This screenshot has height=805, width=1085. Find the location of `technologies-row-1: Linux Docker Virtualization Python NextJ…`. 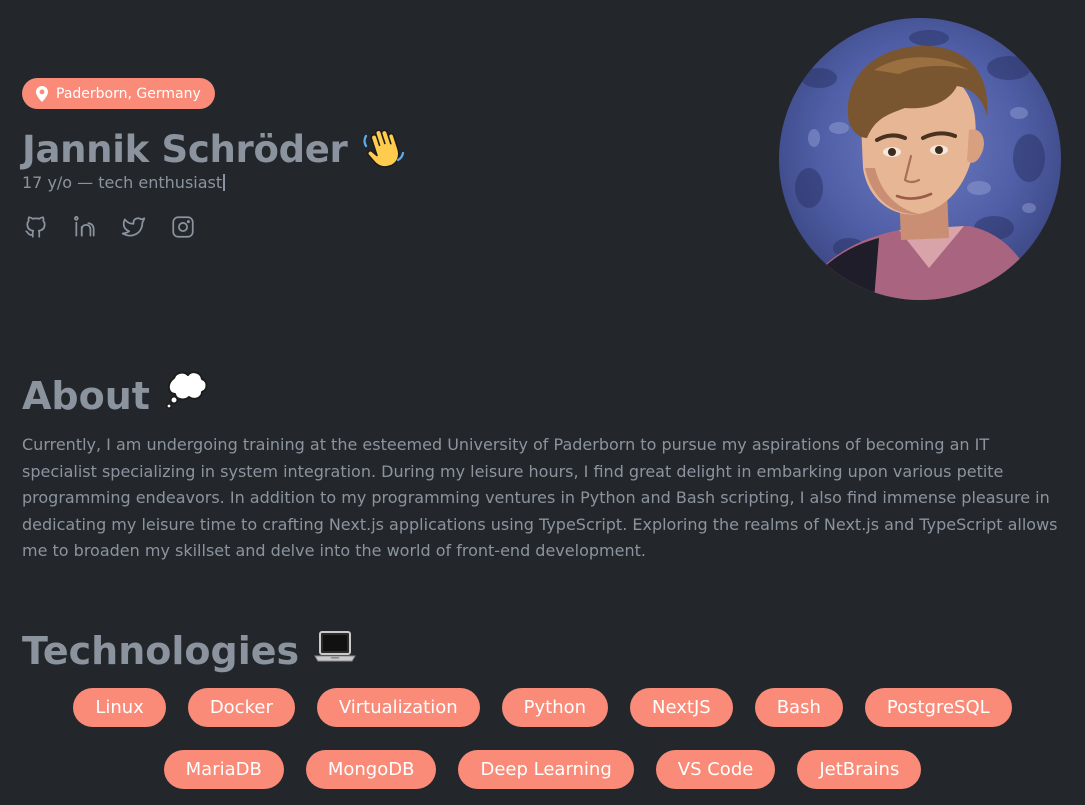

technologies-row-1: Linux Docker Virtualization Python NextJ… is located at coordinates (542, 707).